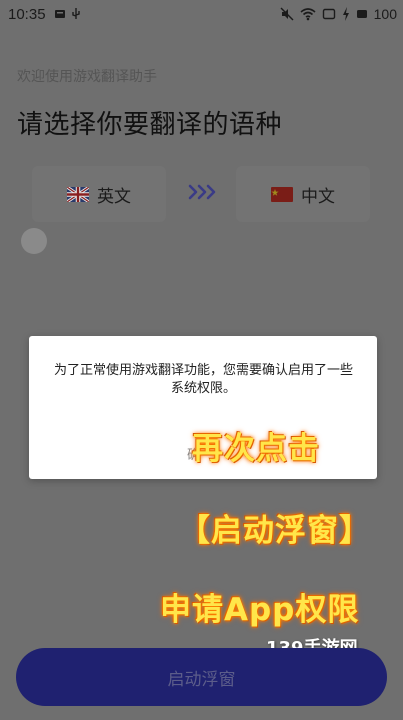 The image size is (403, 720). Describe the element at coordinates (361, 14) in the screenshot. I see `battery-icon` at that location.